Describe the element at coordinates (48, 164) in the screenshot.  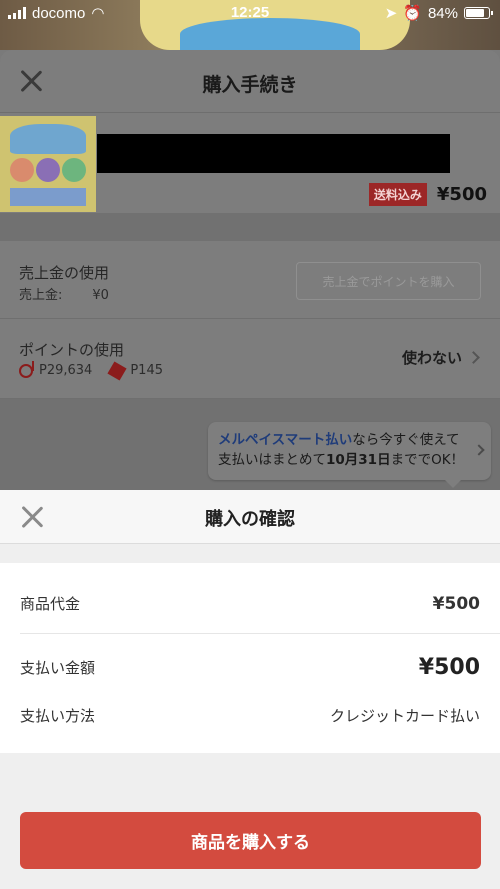
I see `item-thumbnail` at that location.